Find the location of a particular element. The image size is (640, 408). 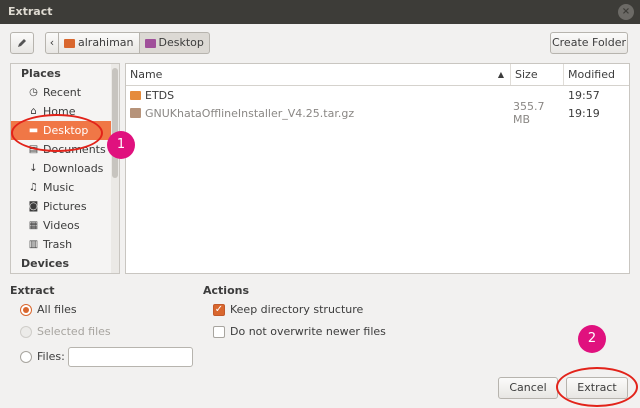

sidebar-item-desktop: ▬ Desktop is located at coordinates (65, 130).